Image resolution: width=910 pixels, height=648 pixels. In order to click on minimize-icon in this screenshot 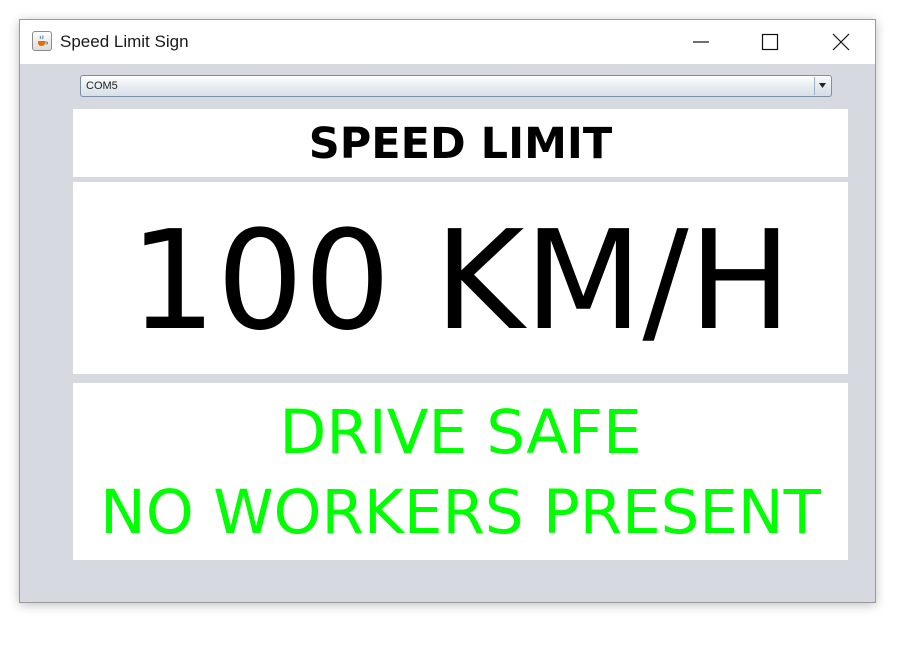, I will do `click(701, 42)`.